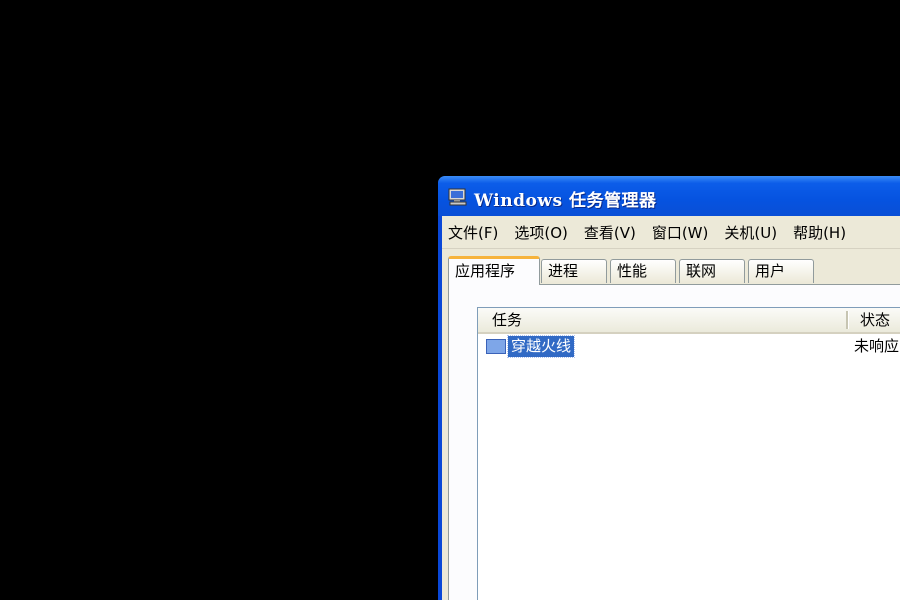  What do you see at coordinates (781, 271) in the screenshot?
I see `tab-users: 用户` at bounding box center [781, 271].